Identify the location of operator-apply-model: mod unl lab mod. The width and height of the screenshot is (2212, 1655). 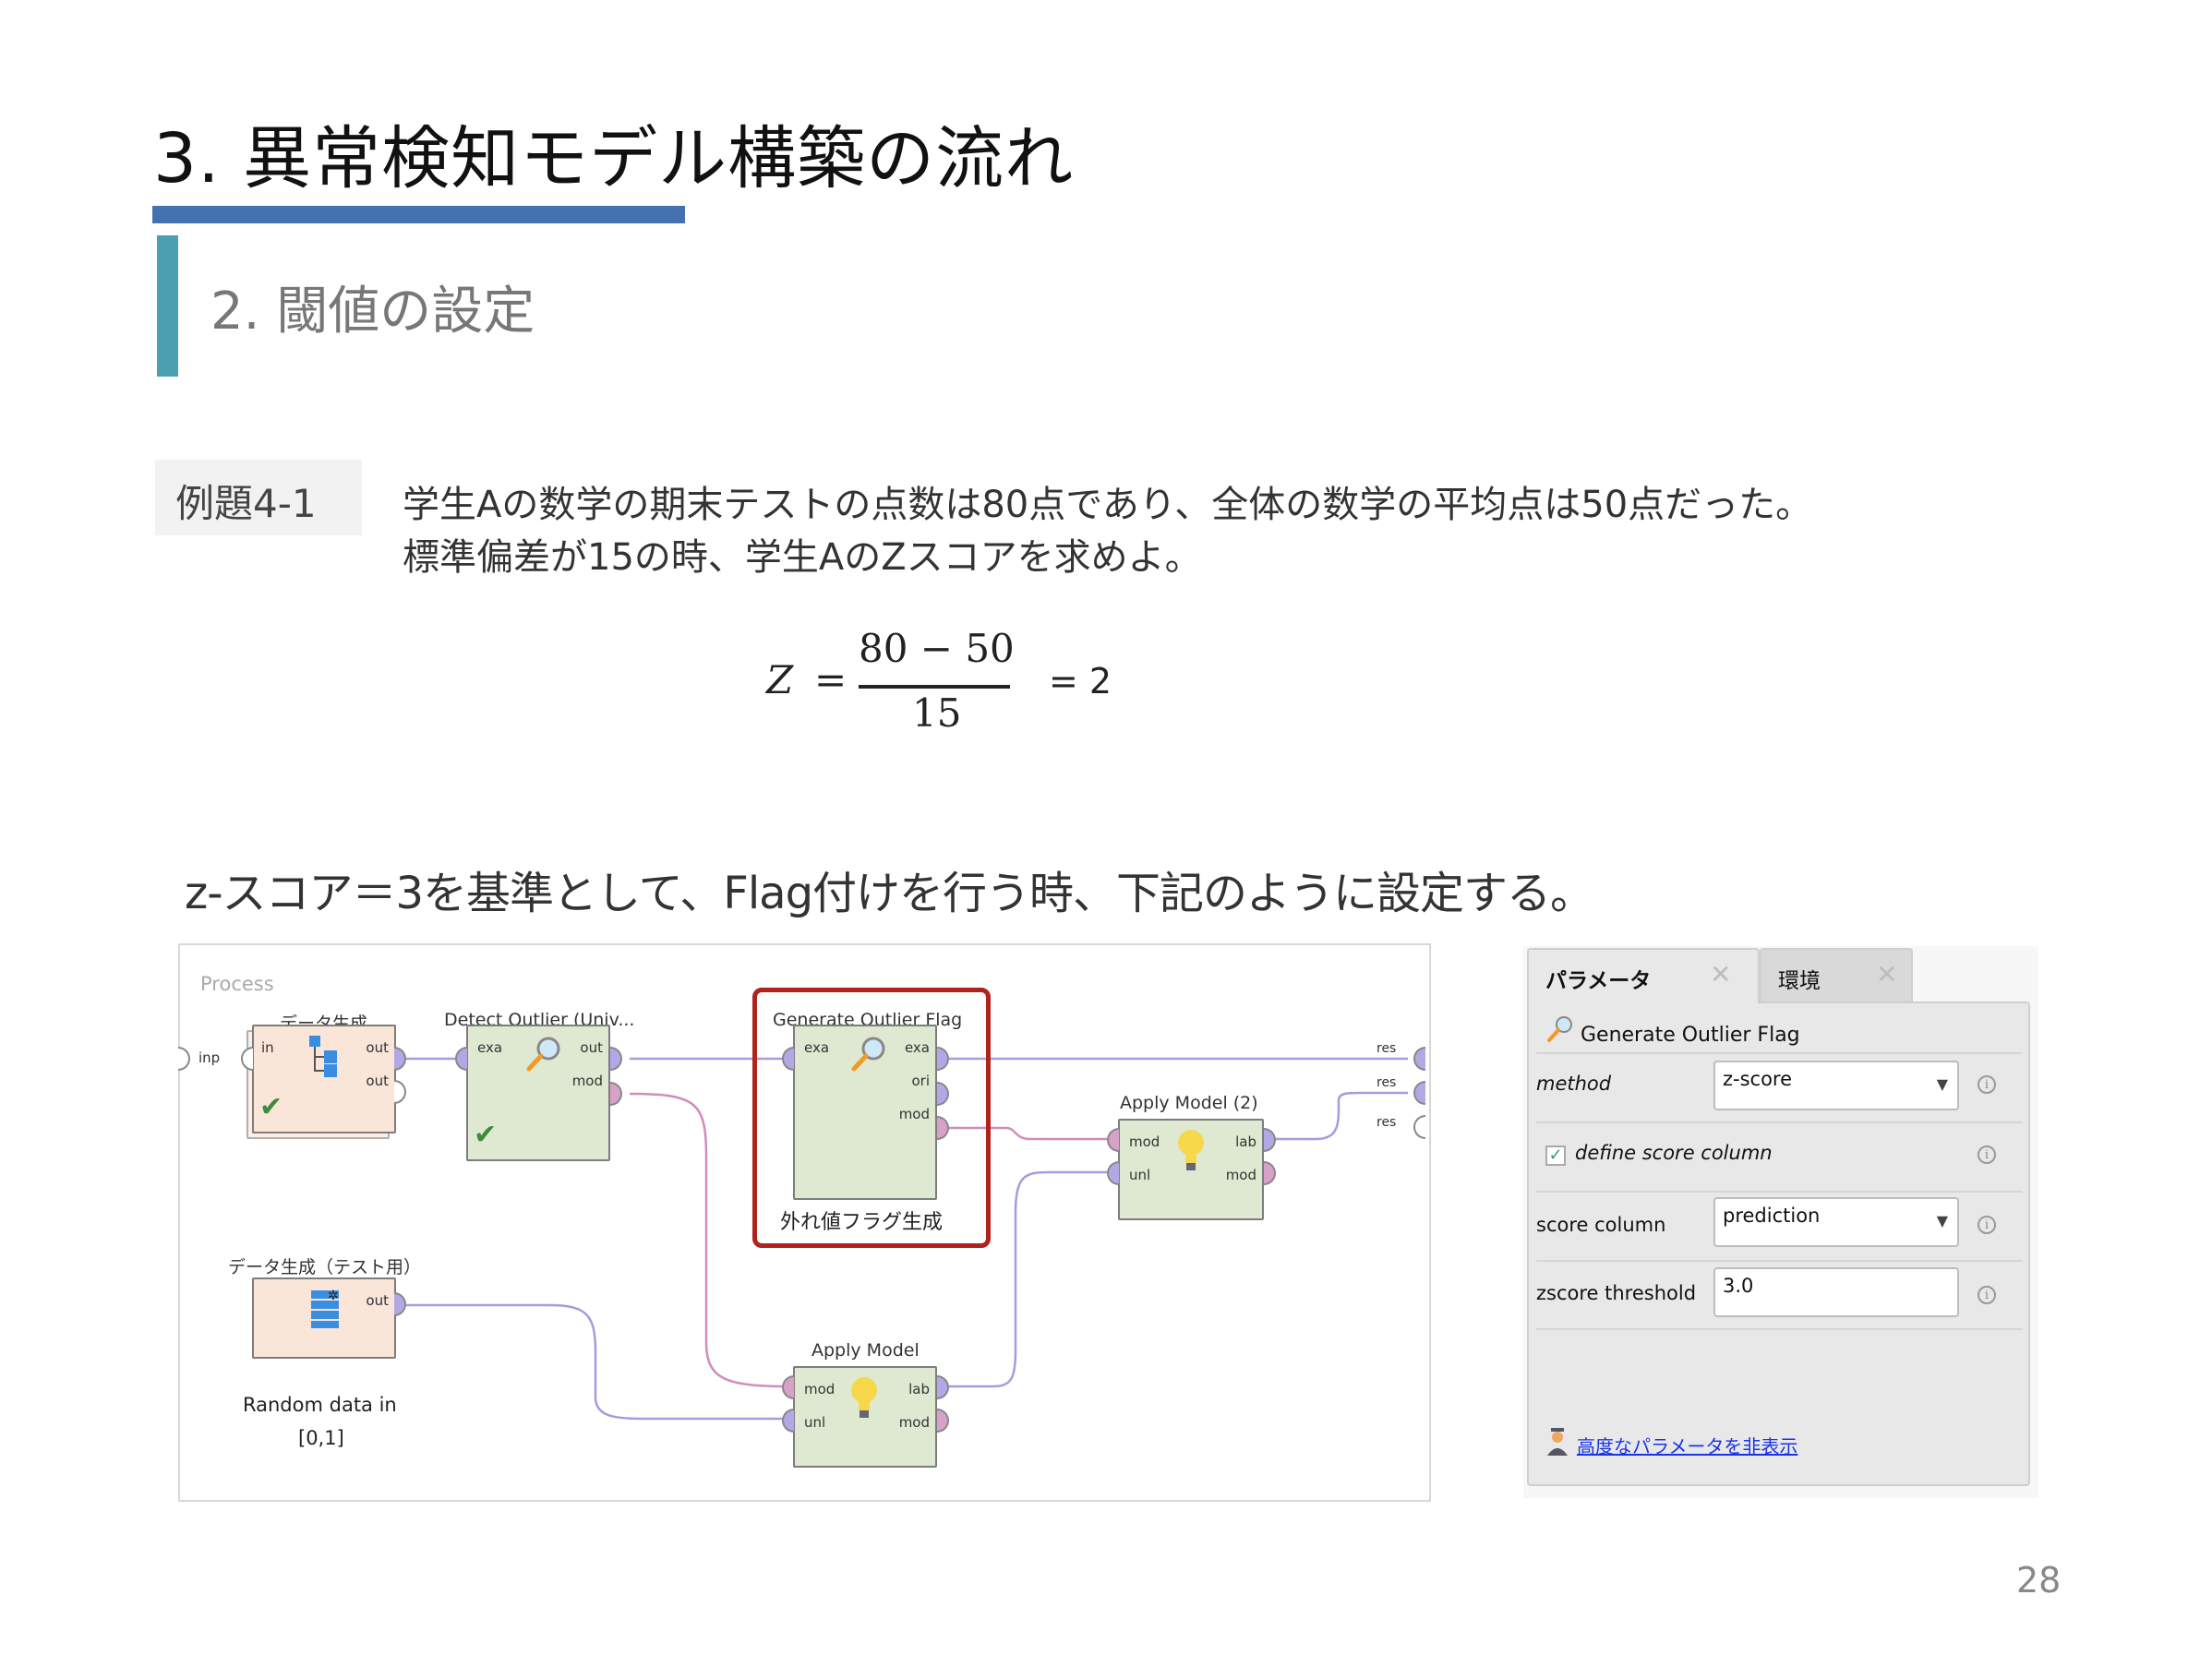
(865, 1417).